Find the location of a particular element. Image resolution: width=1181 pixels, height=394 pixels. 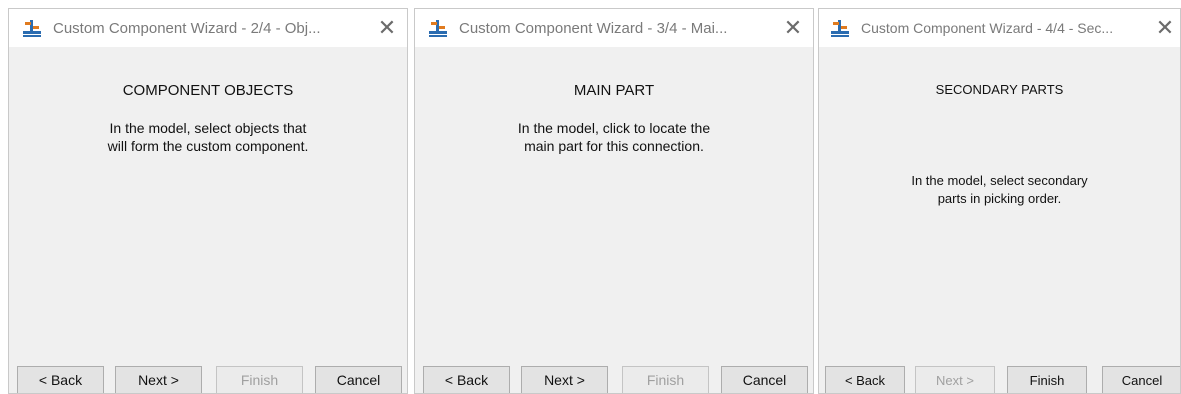

step-heading: MAIN PART is located at coordinates (614, 90).